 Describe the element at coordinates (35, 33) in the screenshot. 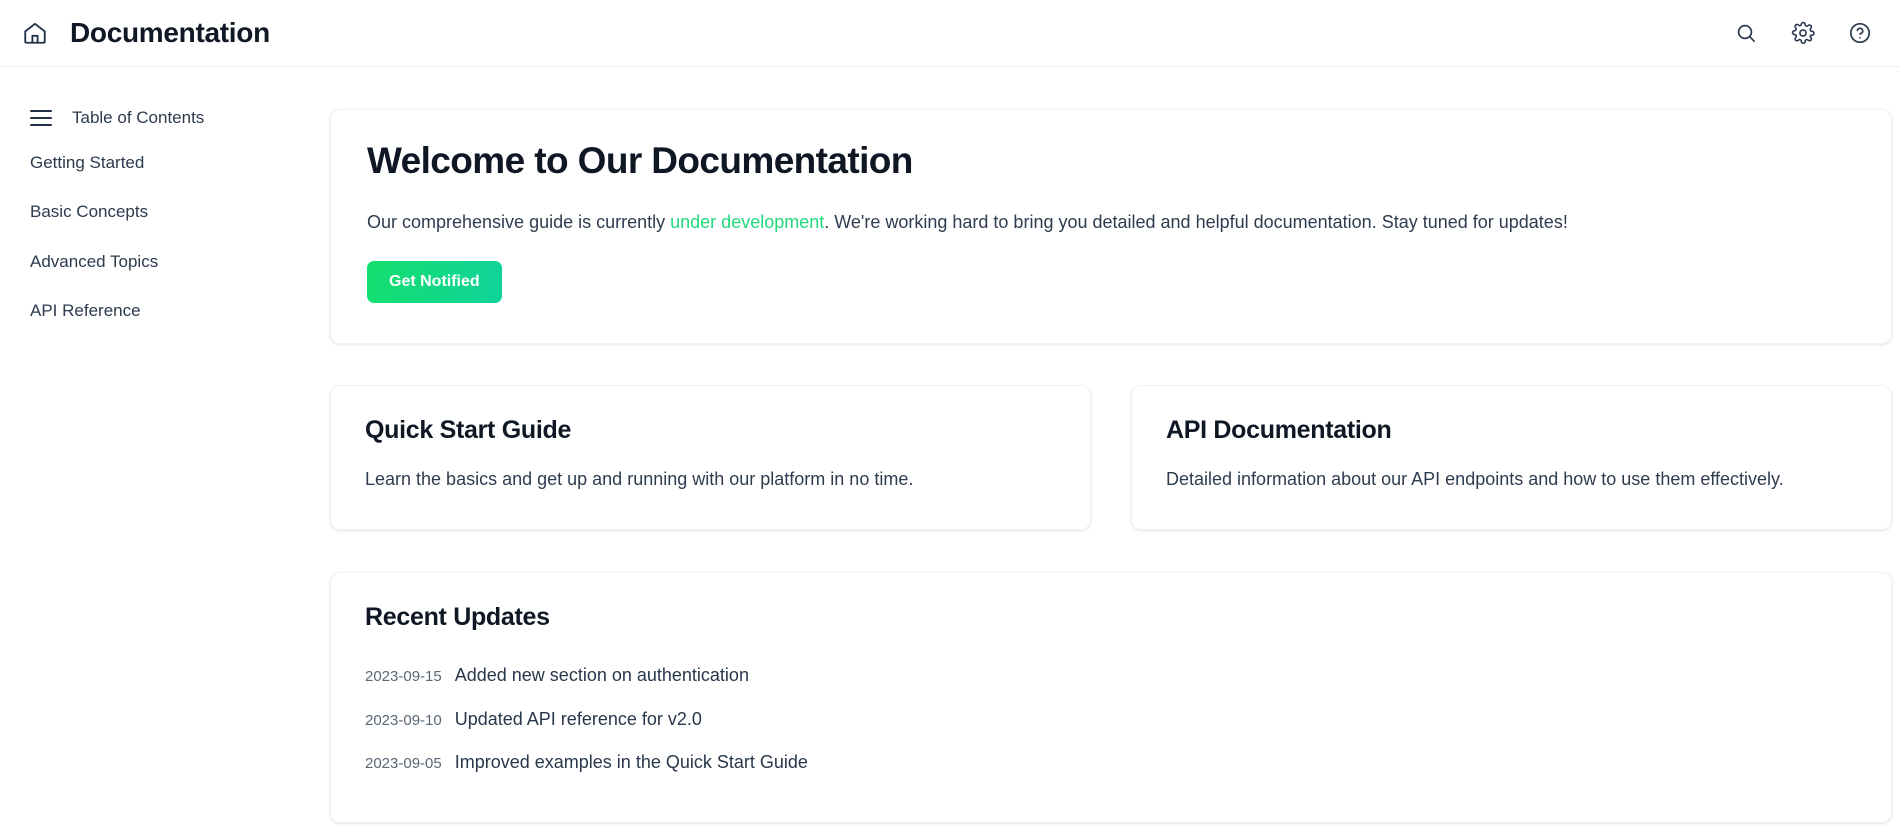

I see `home-icon` at that location.